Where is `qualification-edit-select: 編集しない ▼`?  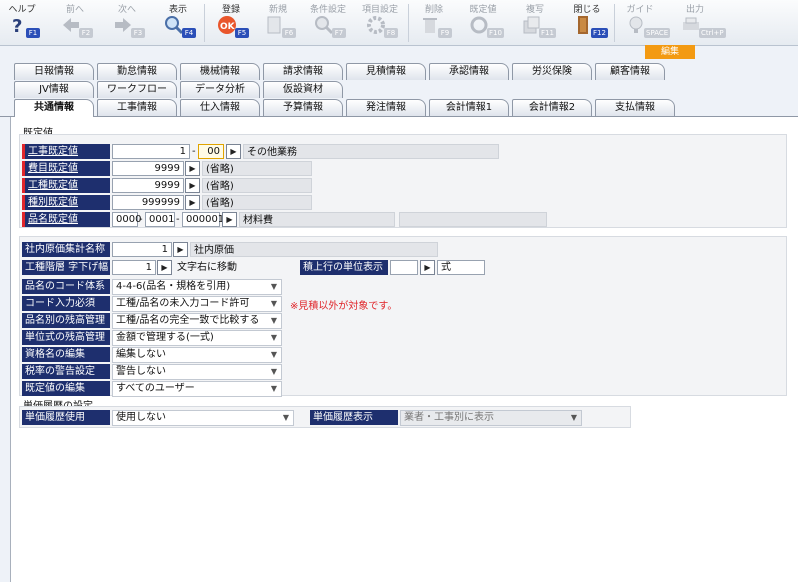 qualification-edit-select: 編集しない ▼ is located at coordinates (197, 355).